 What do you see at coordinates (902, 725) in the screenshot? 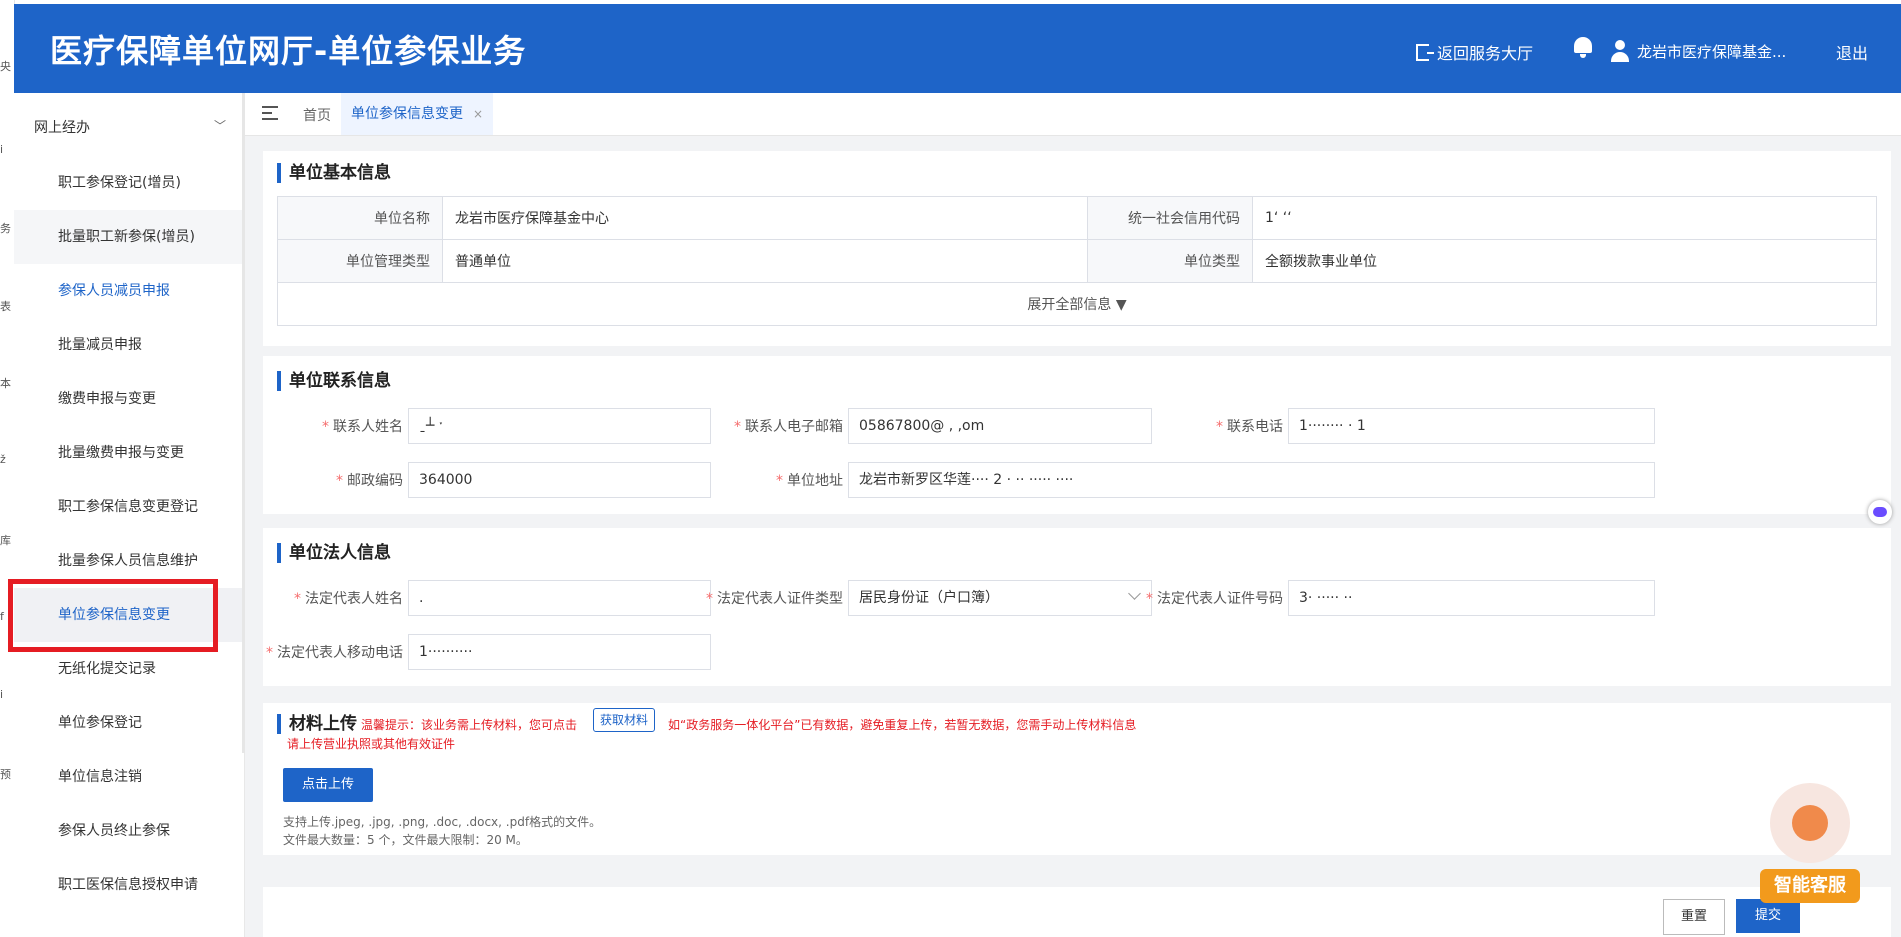
I see `upload-tip-suffix: 如“政务服务一体化平台”已有数据，避免重复上传，若暂无数据，您需手动上传材料信息` at bounding box center [902, 725].